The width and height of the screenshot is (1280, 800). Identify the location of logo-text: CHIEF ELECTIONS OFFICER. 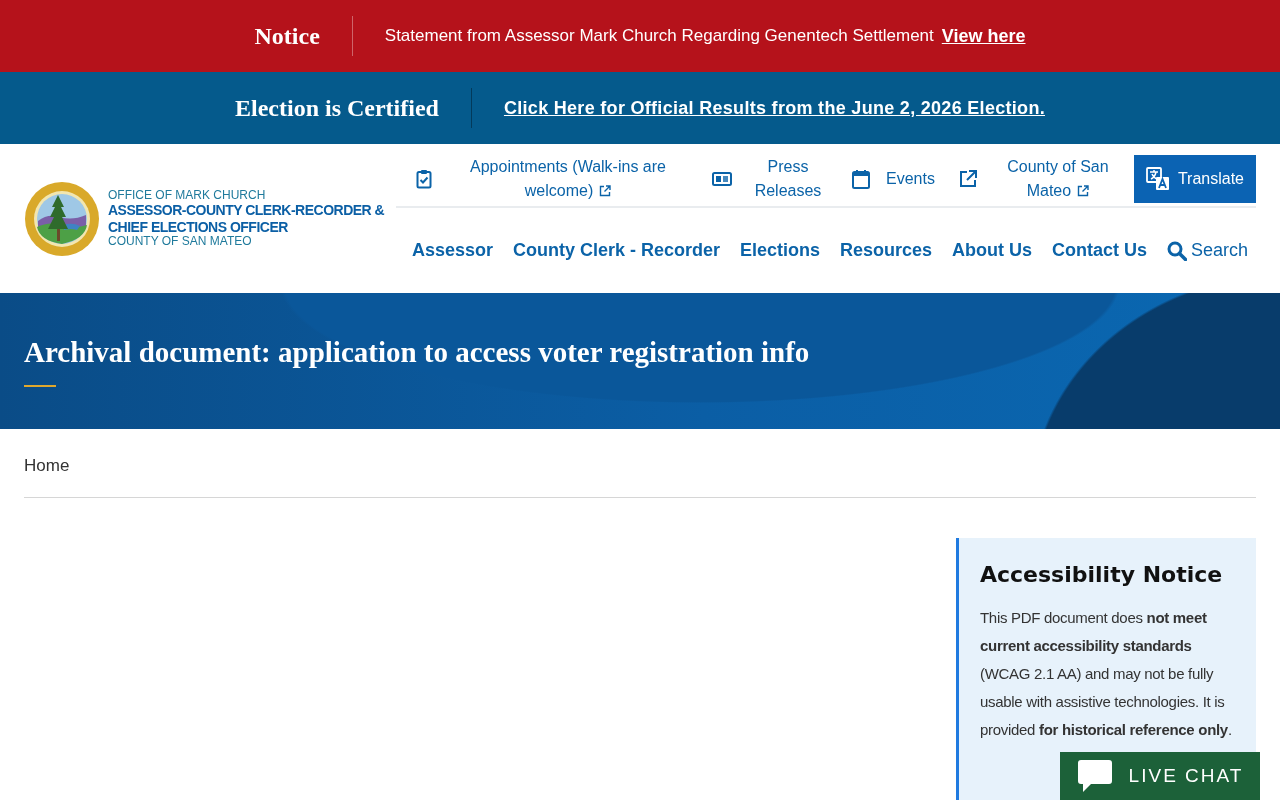
(198, 226).